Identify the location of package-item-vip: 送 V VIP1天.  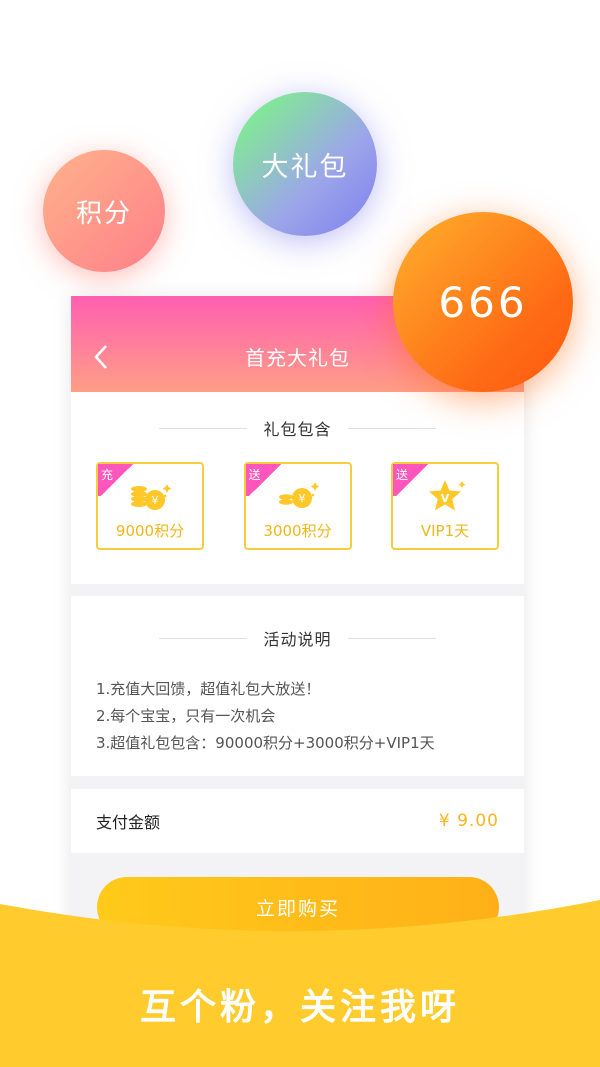
(445, 506).